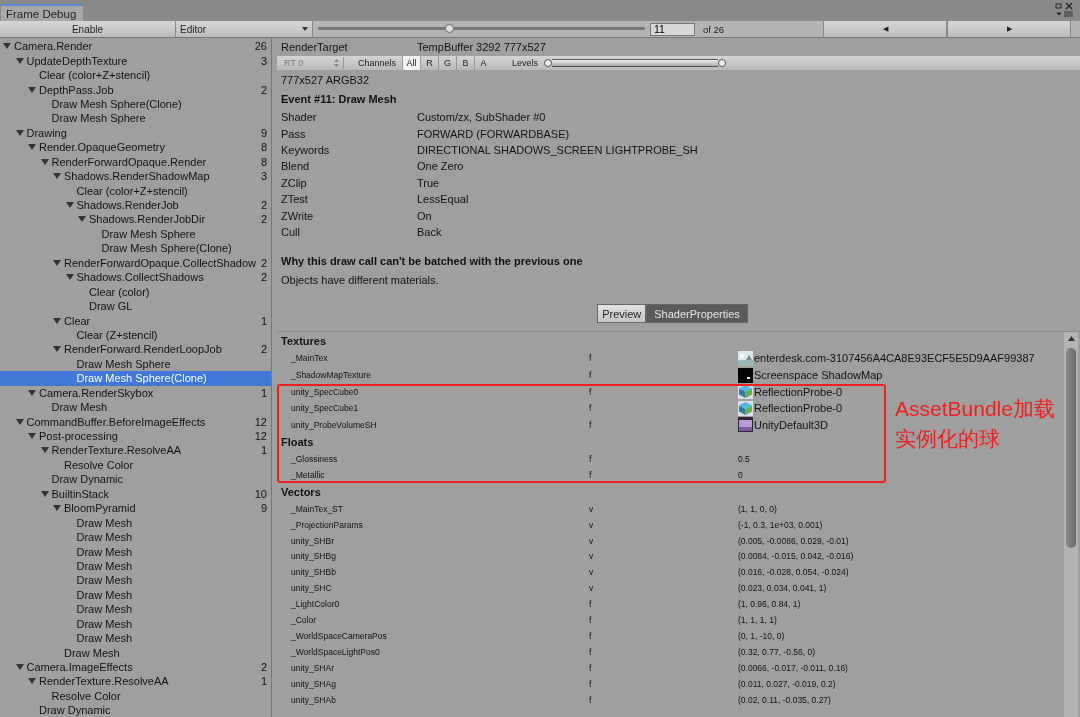 The image size is (1080, 717). What do you see at coordinates (1071, 524) in the screenshot?
I see `scrollbar` at bounding box center [1071, 524].